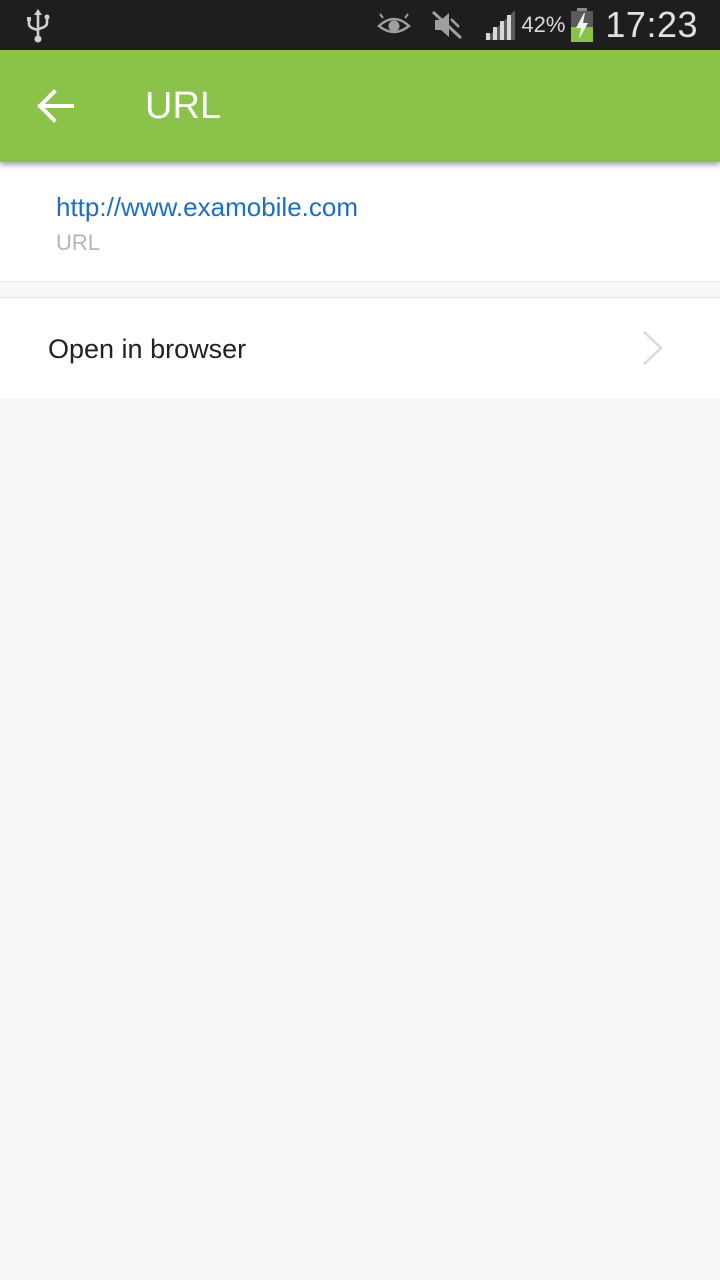 This screenshot has width=720, height=1280. I want to click on open-in-browser-label: Open in browser, so click(147, 349).